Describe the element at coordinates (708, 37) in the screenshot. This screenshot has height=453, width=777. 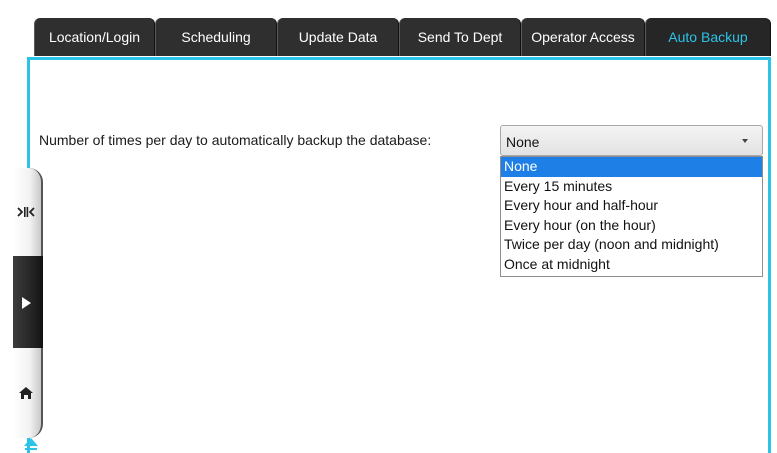
I see `tab-auto-backup: Auto Backup` at that location.